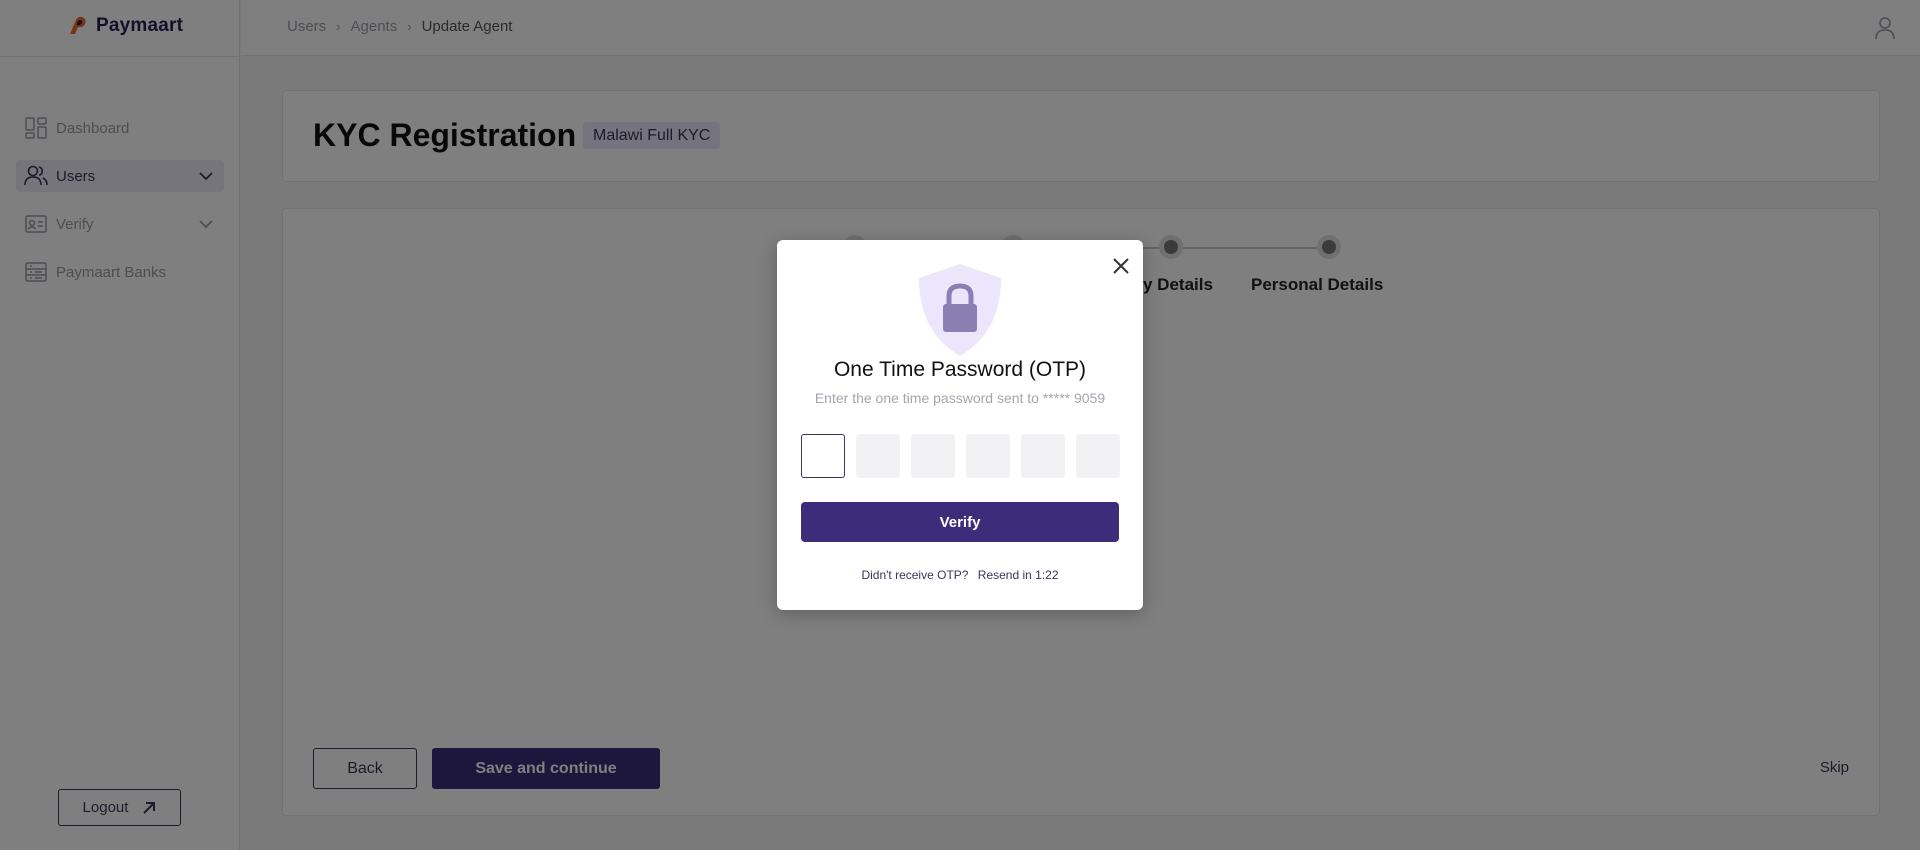 This screenshot has width=1920, height=850. I want to click on close-icon, so click(1121, 266).